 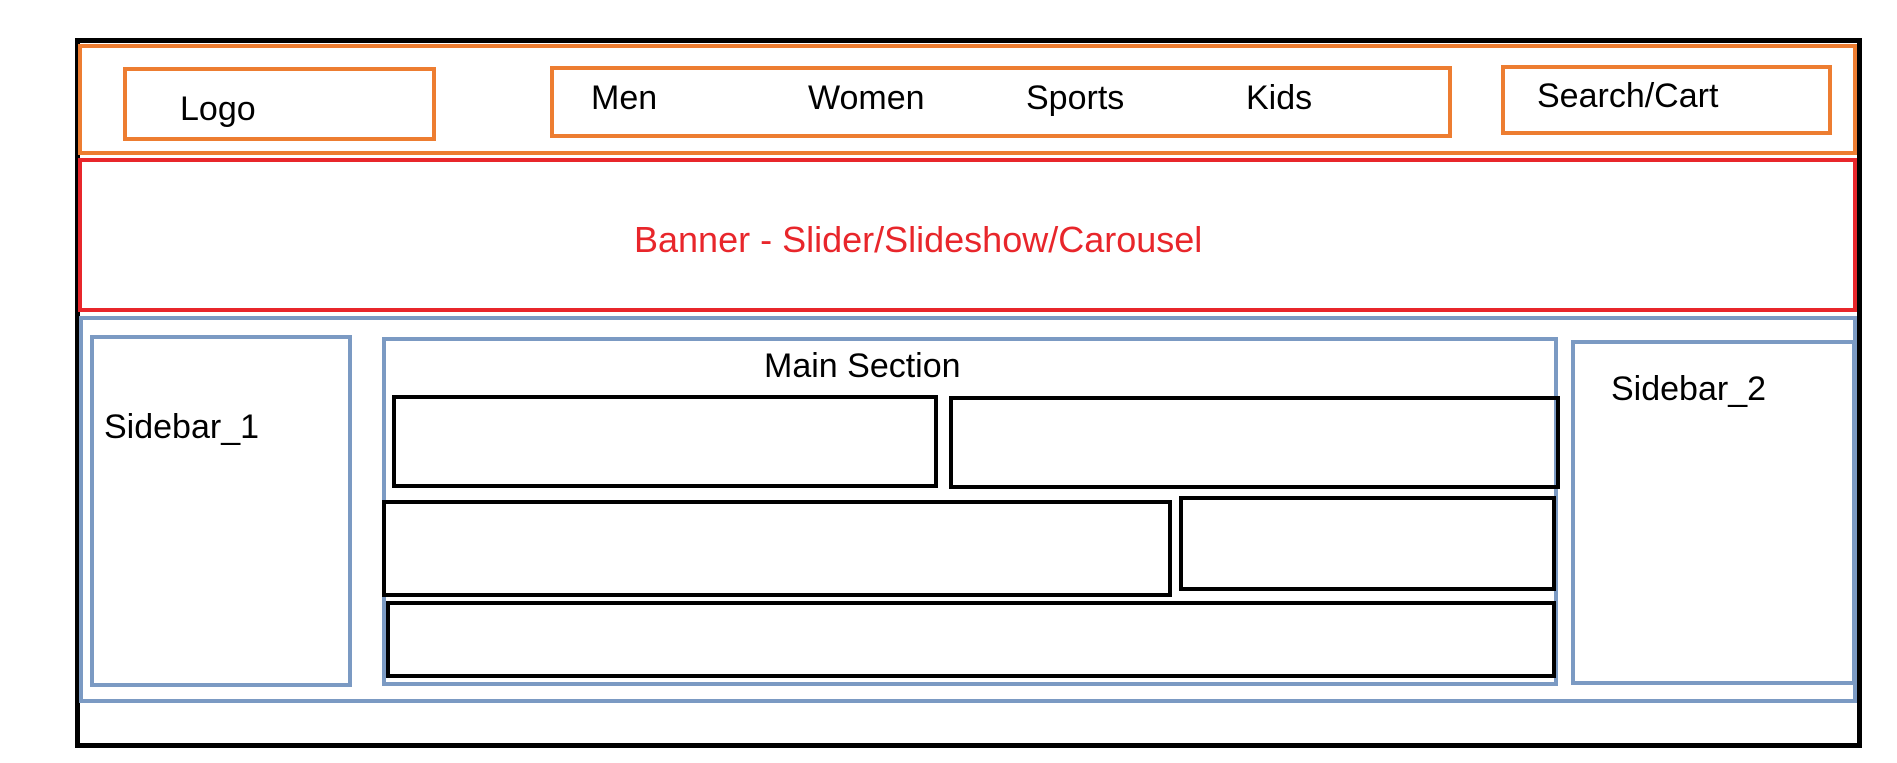 What do you see at coordinates (1689, 389) in the screenshot?
I see `sidebar-2-label: Sidebar_2` at bounding box center [1689, 389].